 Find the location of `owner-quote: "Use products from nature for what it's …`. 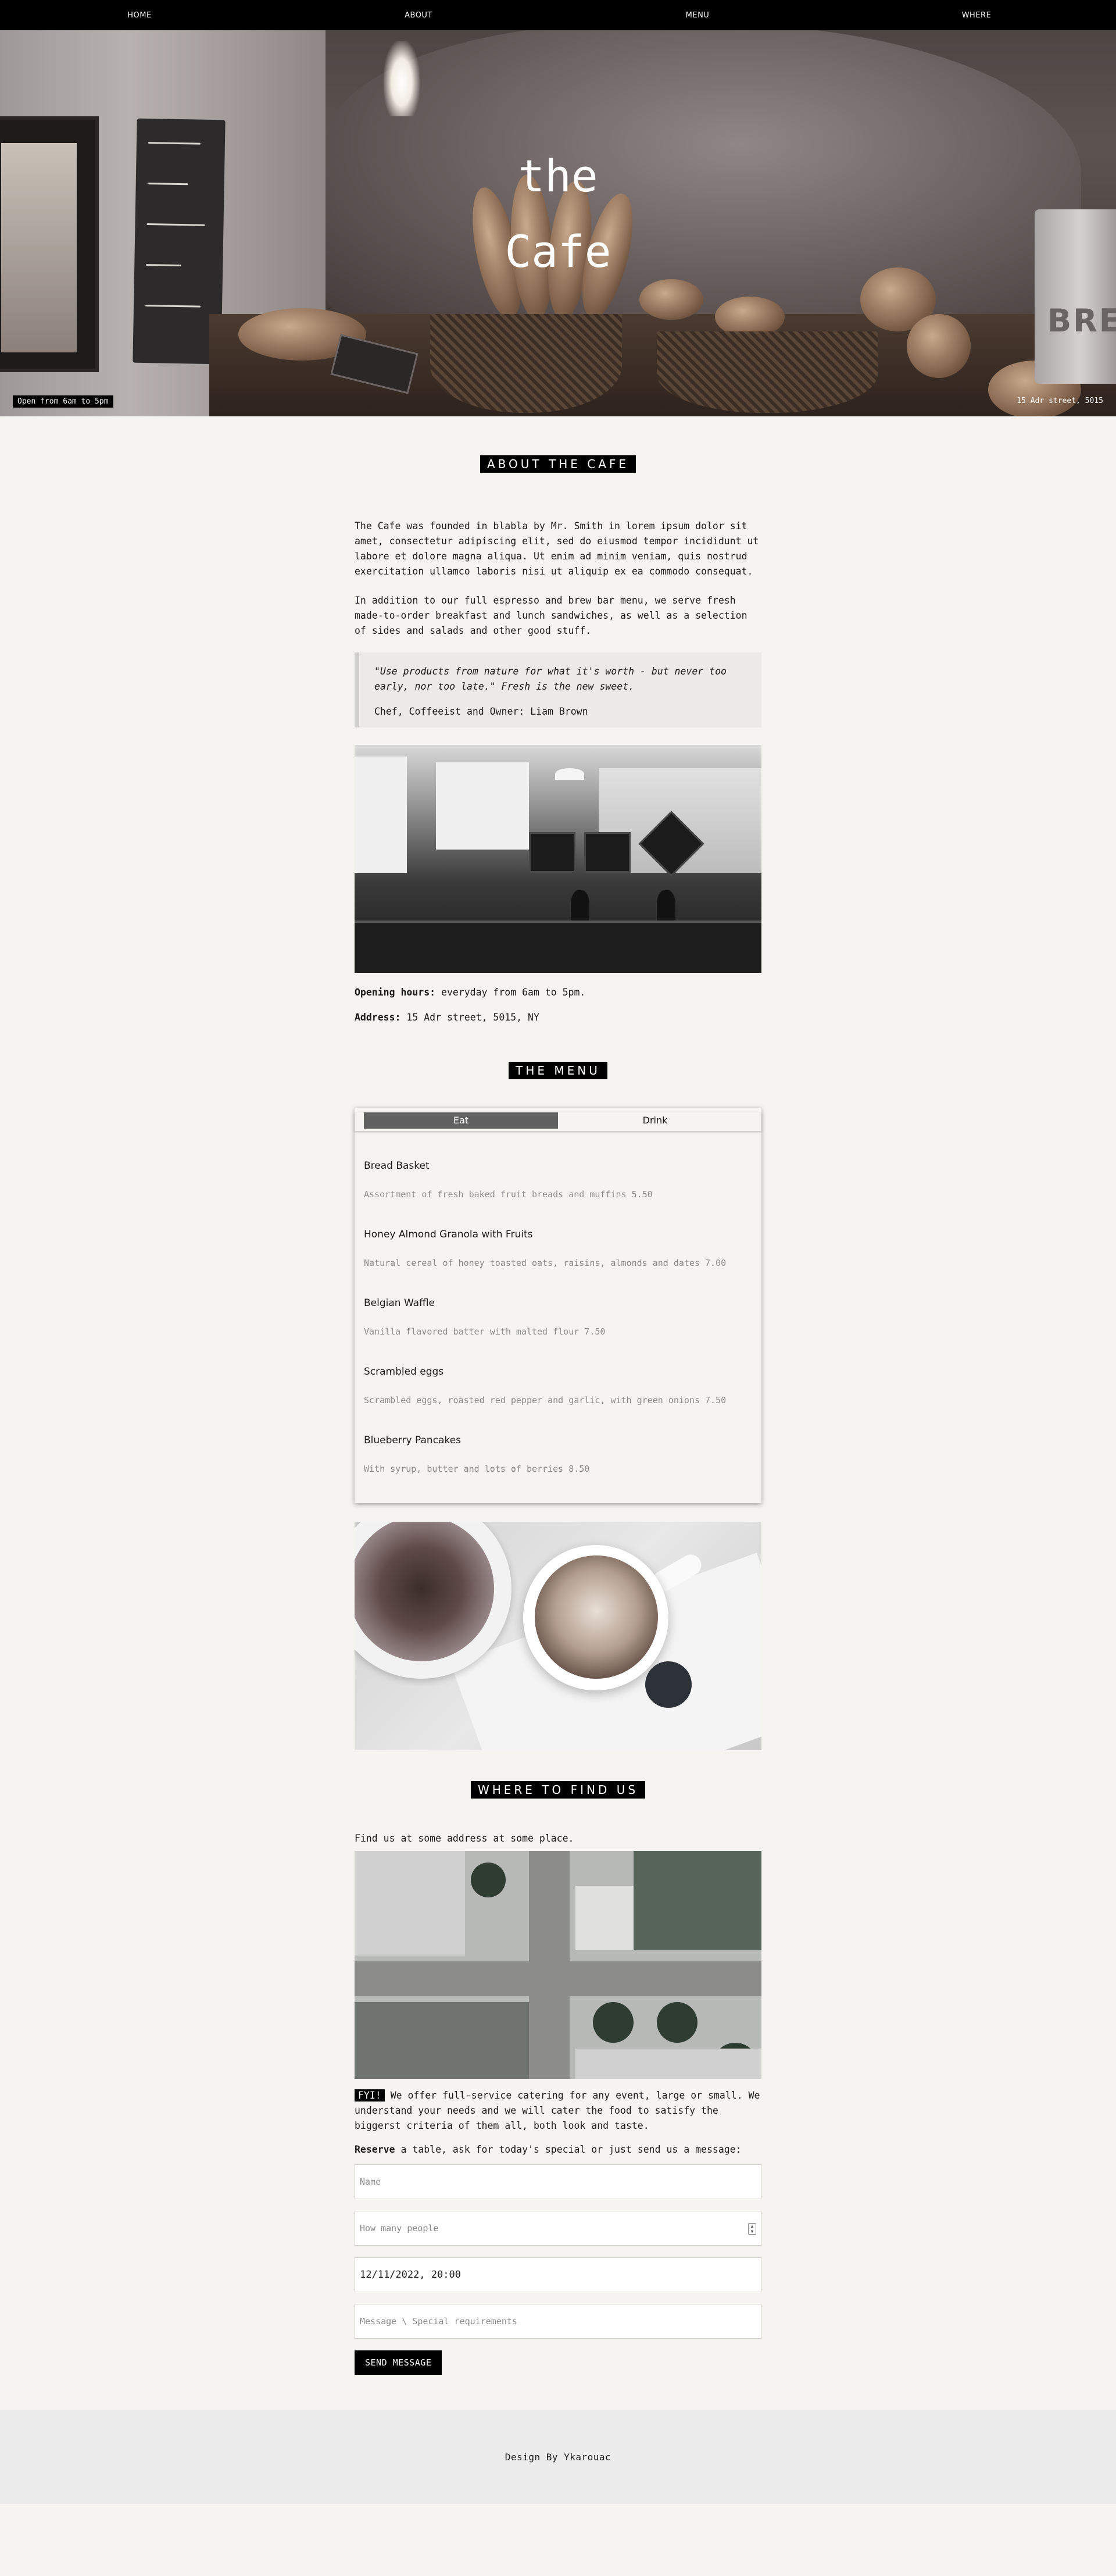

owner-quote: "Use products from nature for what it's … is located at coordinates (558, 690).